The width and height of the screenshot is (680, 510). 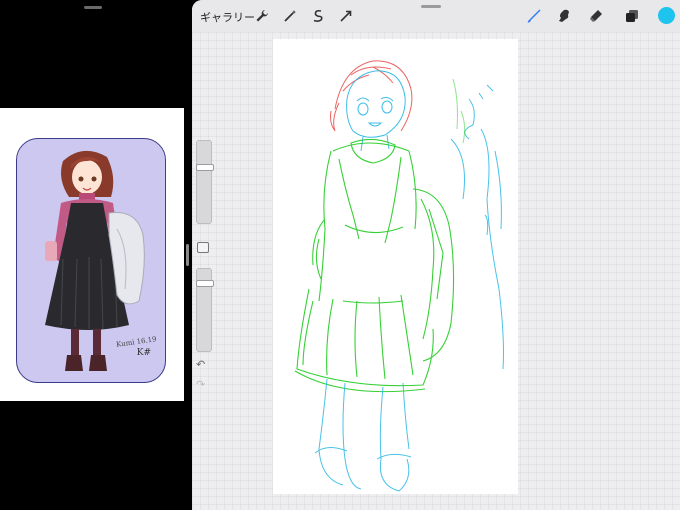 I want to click on multitasking-handle, so click(x=93, y=7).